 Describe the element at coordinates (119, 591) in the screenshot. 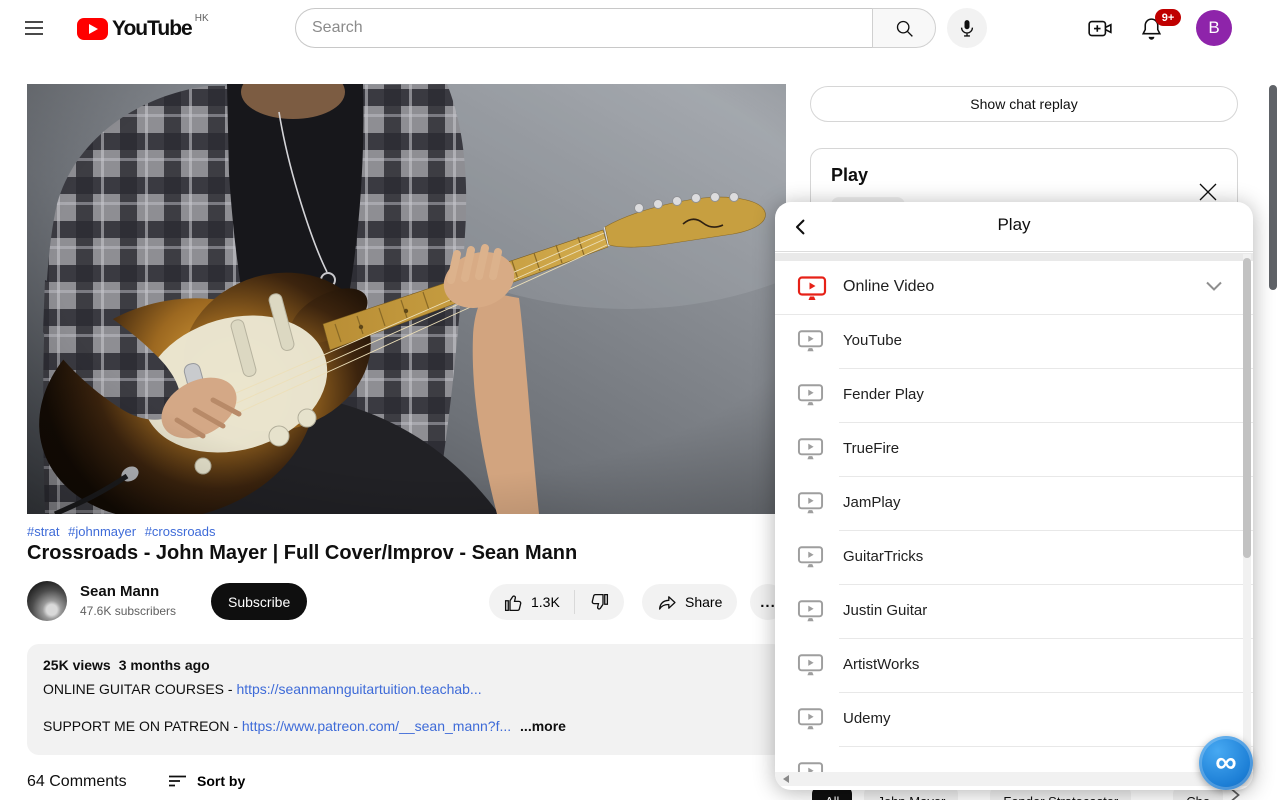

I see `channel-name: Sean Mann` at that location.